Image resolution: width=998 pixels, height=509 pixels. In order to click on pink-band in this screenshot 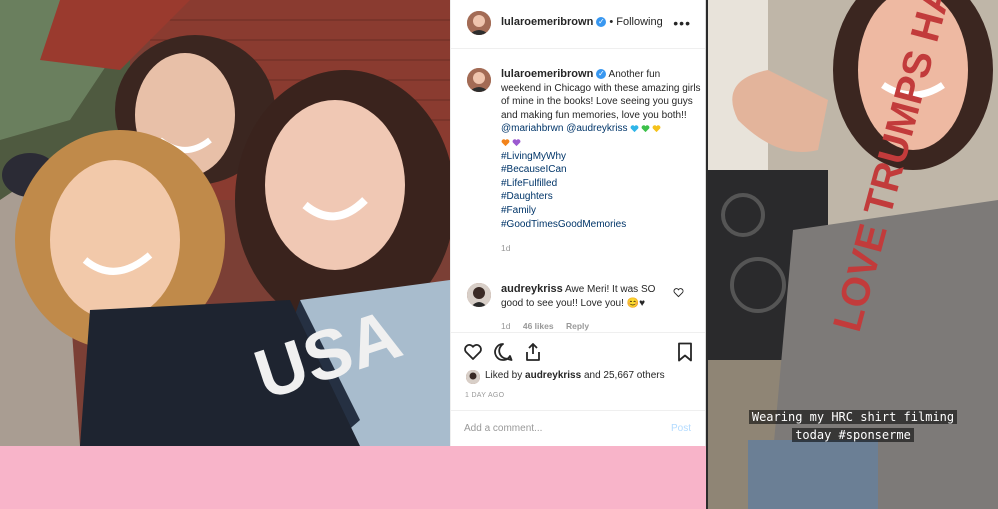, I will do `click(353, 477)`.